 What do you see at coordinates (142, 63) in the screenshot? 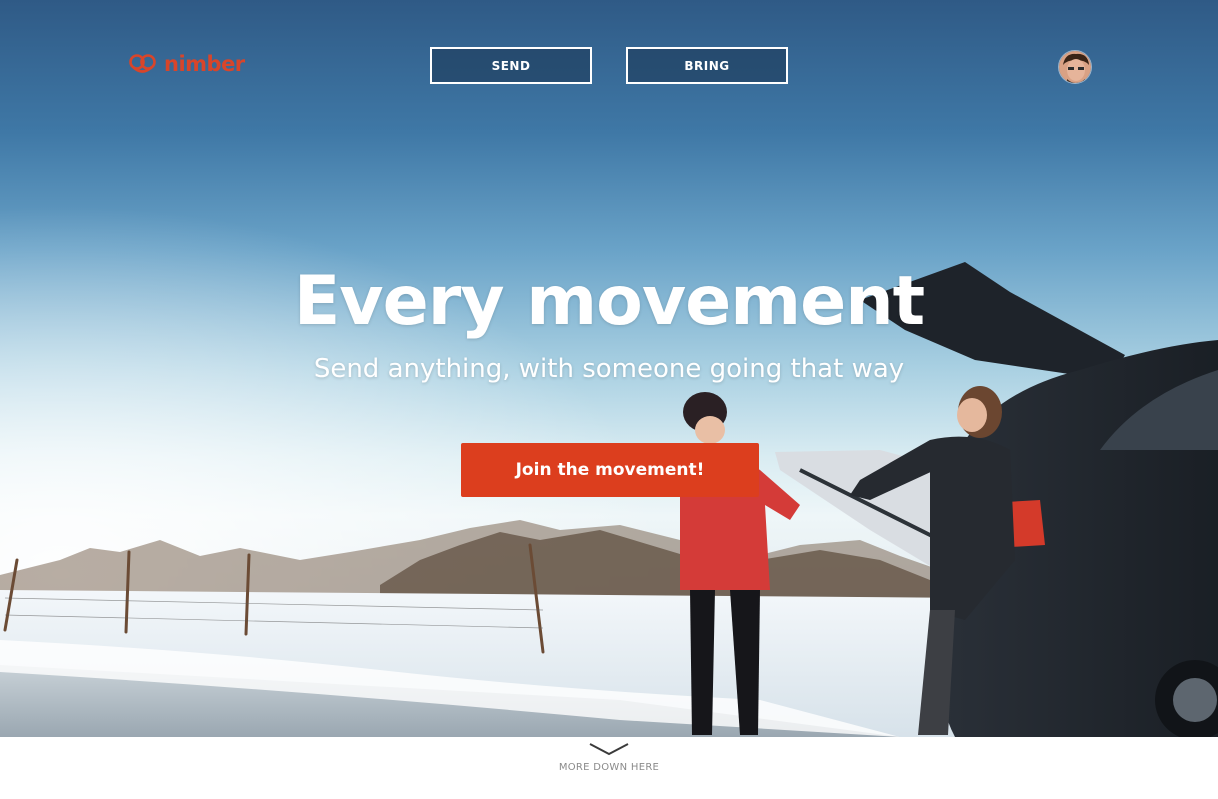
I see `nimber-logo-icon` at bounding box center [142, 63].